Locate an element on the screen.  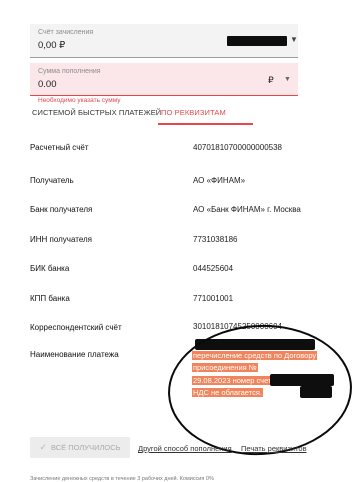
amount-label: Сумма пополнения is located at coordinates (69, 71).